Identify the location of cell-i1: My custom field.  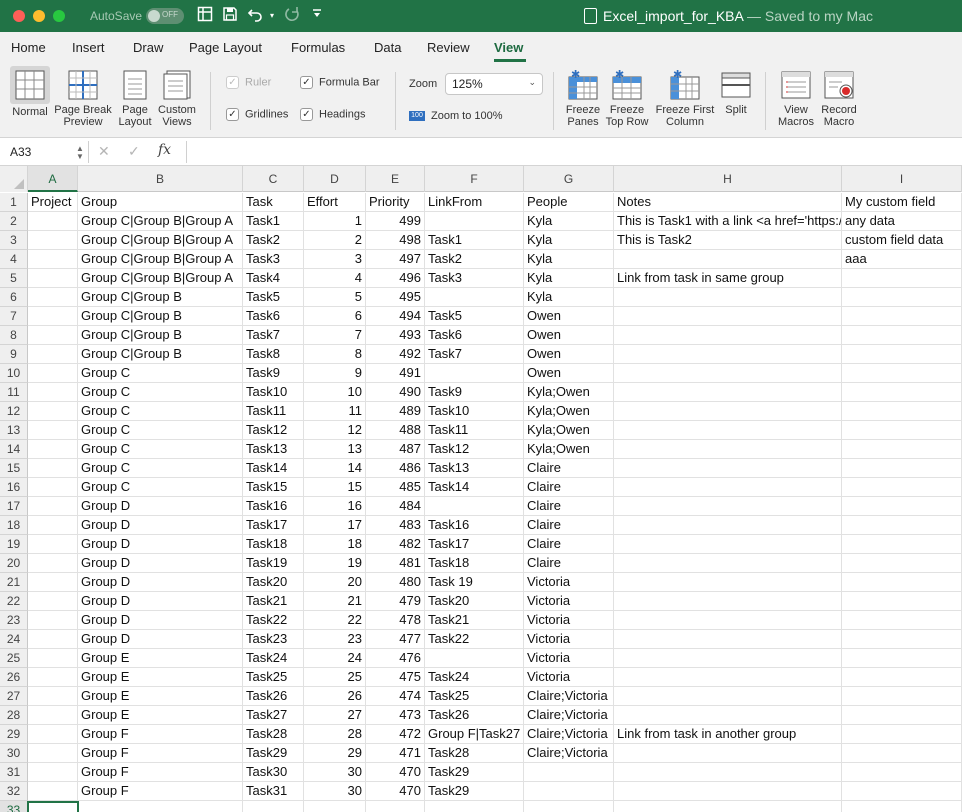
(902, 202).